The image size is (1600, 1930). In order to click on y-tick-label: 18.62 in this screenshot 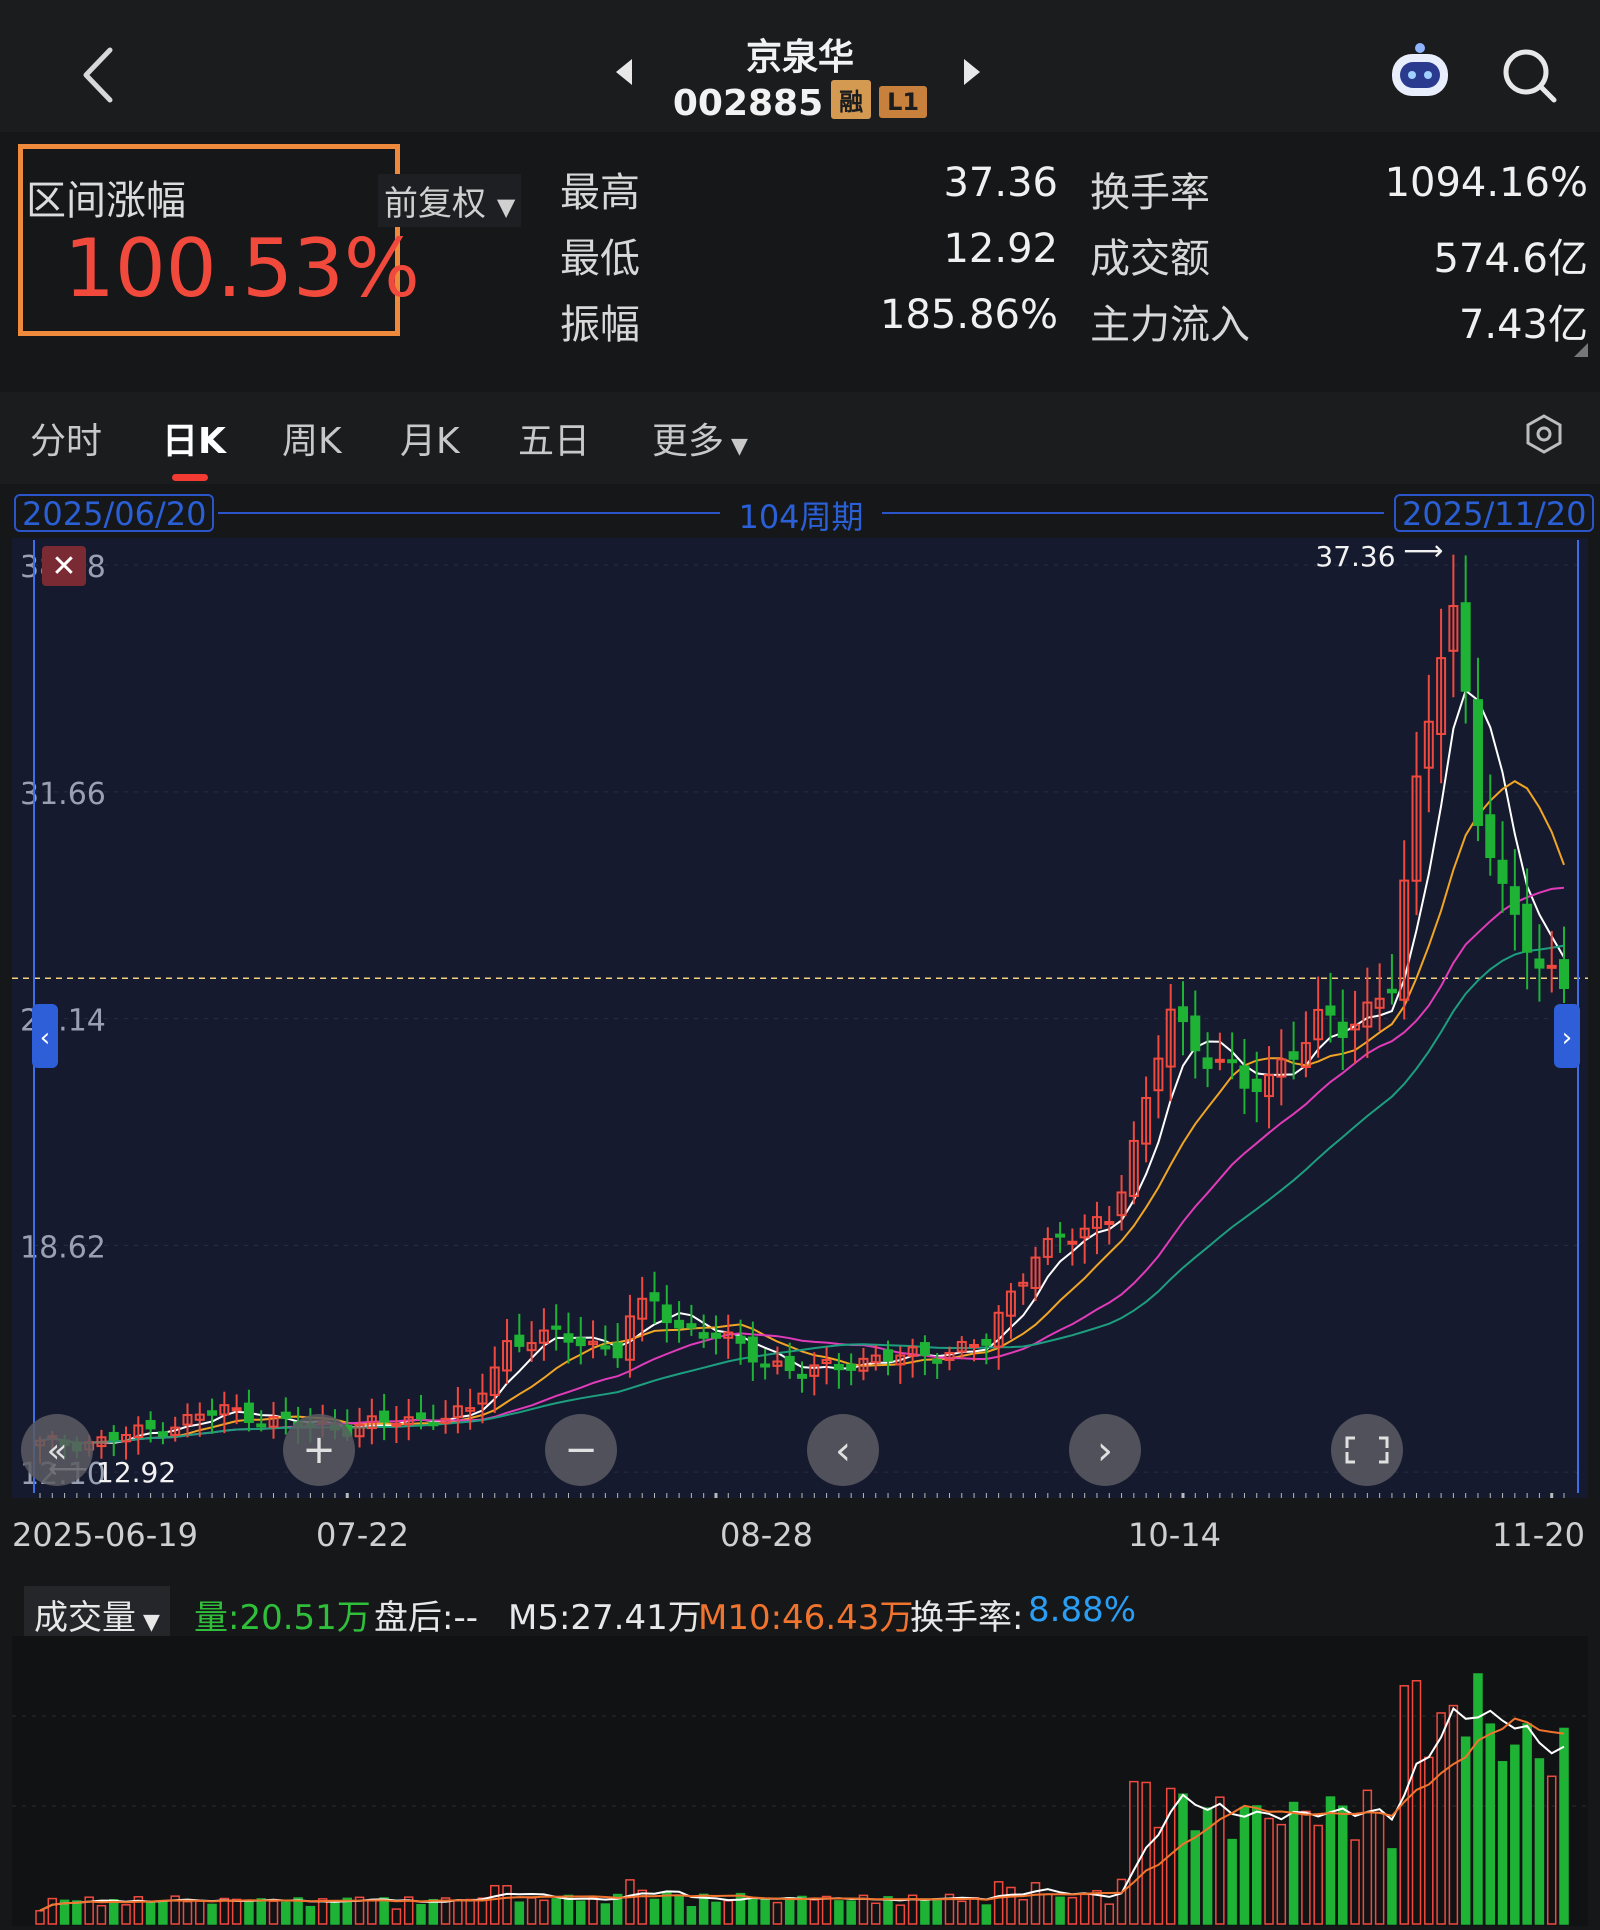, I will do `click(63, 1247)`.